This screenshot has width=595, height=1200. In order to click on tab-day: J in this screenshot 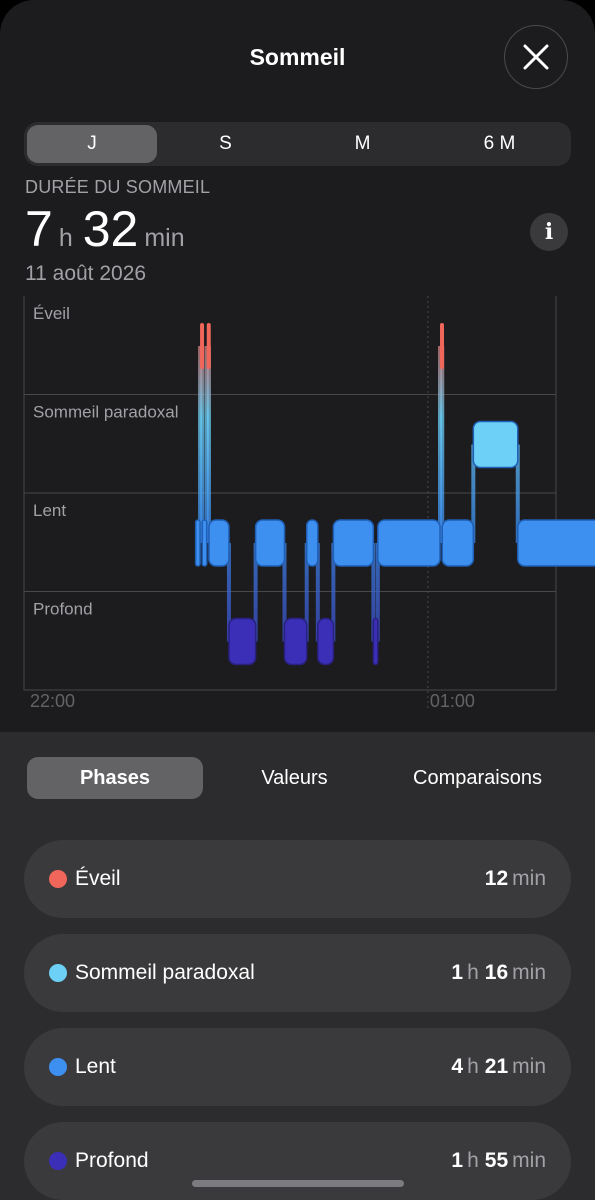, I will do `click(92, 144)`.